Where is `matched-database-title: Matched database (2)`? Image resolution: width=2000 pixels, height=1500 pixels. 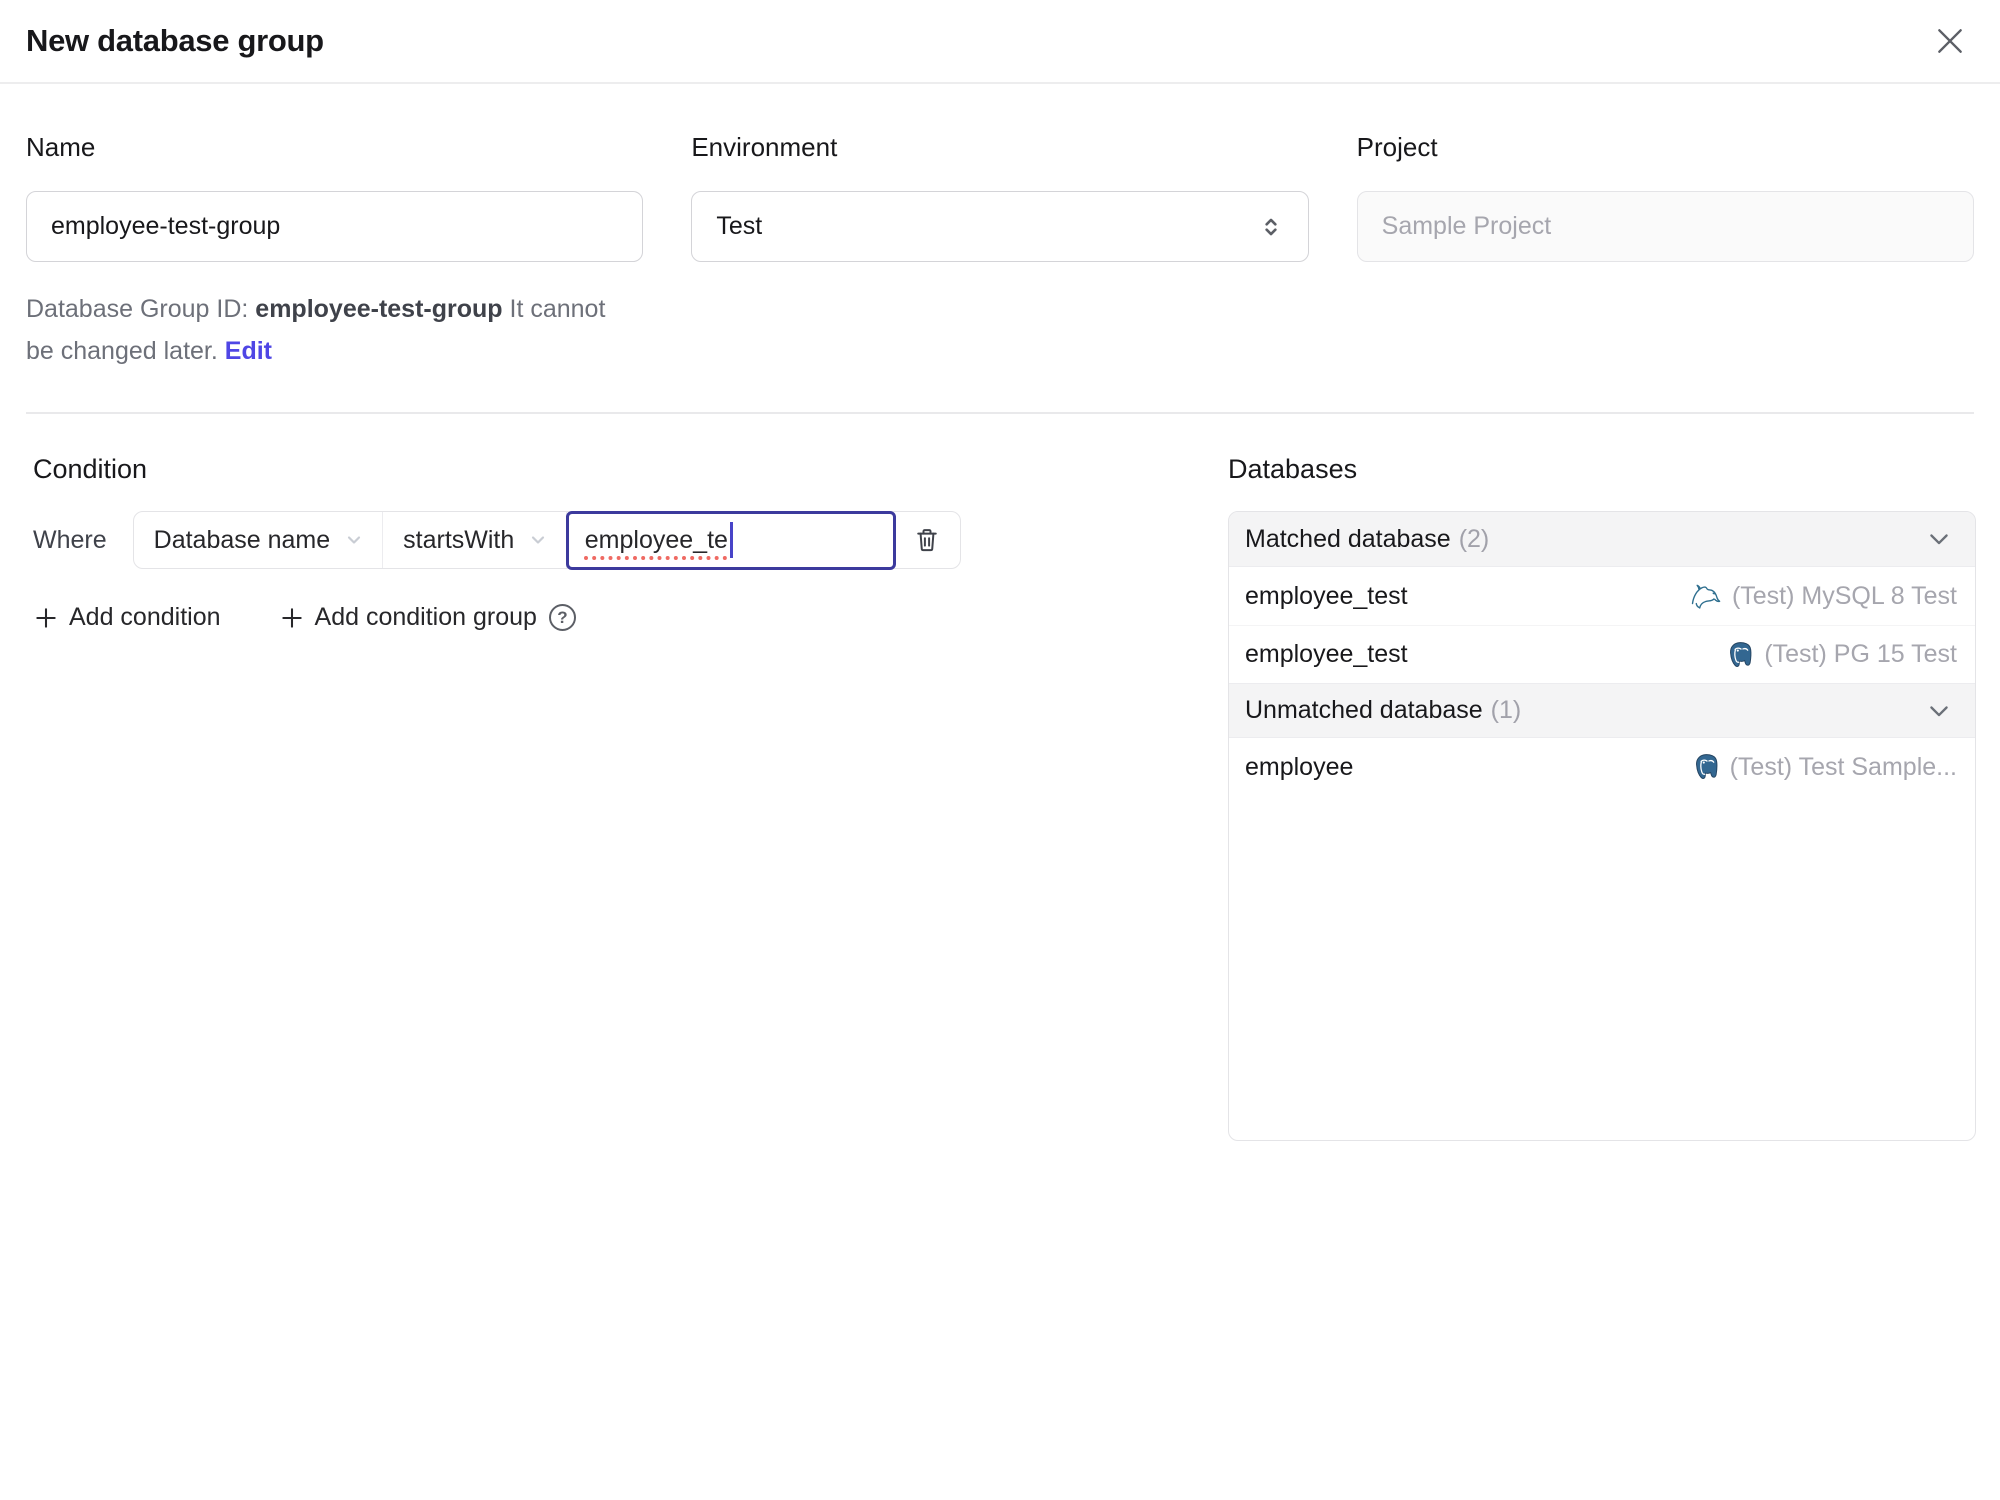
matched-database-title: Matched database (2) is located at coordinates (1367, 539).